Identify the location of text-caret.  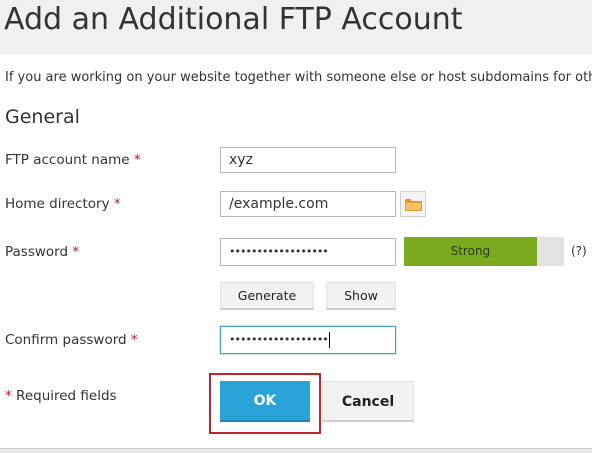
(329, 340).